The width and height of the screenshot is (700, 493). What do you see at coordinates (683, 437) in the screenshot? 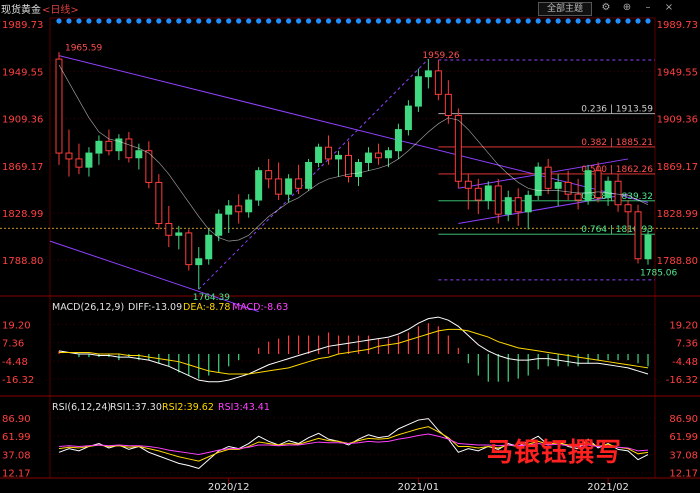
I see `y-tick-label-right: 61.99` at bounding box center [683, 437].